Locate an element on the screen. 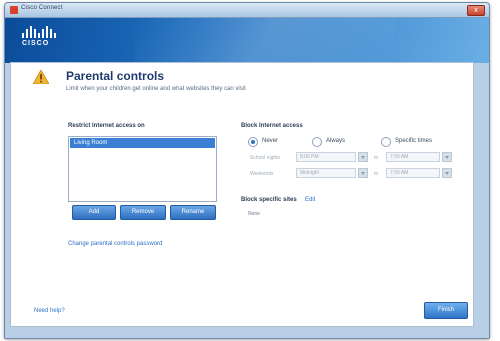  header-decoration is located at coordinates (265, 40).